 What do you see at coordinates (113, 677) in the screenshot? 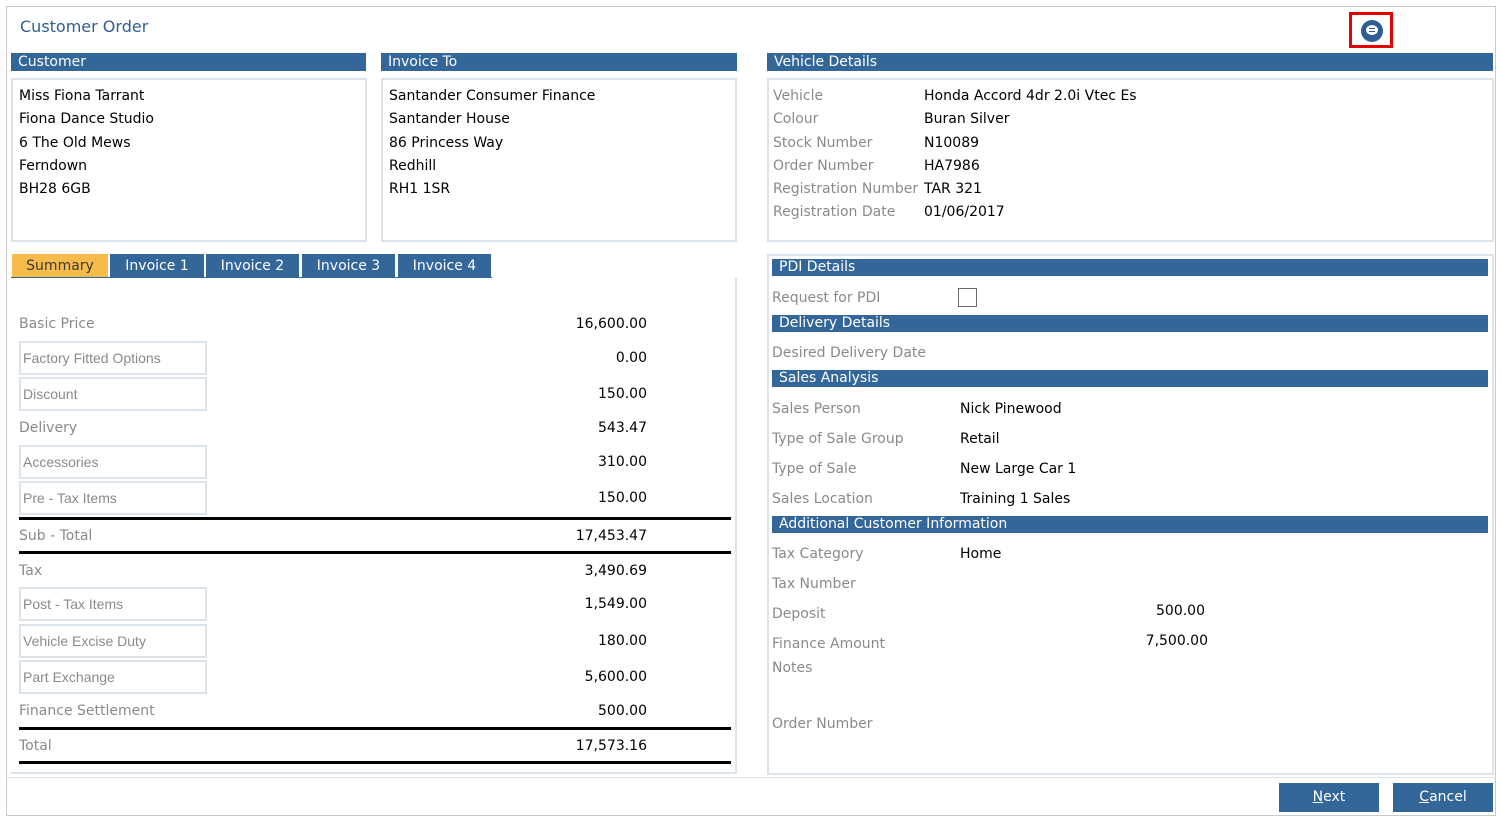
I see `part-exchange-button: Part Exchange` at bounding box center [113, 677].